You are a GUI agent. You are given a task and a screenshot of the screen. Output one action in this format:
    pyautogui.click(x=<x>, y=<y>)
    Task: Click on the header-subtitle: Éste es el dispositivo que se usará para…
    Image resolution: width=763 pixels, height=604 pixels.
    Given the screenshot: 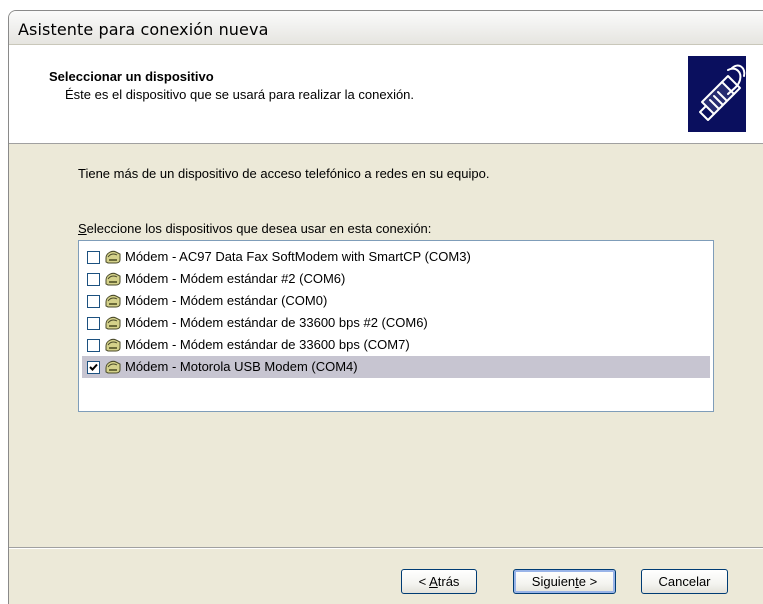 What is the action you would take?
    pyautogui.click(x=240, y=94)
    